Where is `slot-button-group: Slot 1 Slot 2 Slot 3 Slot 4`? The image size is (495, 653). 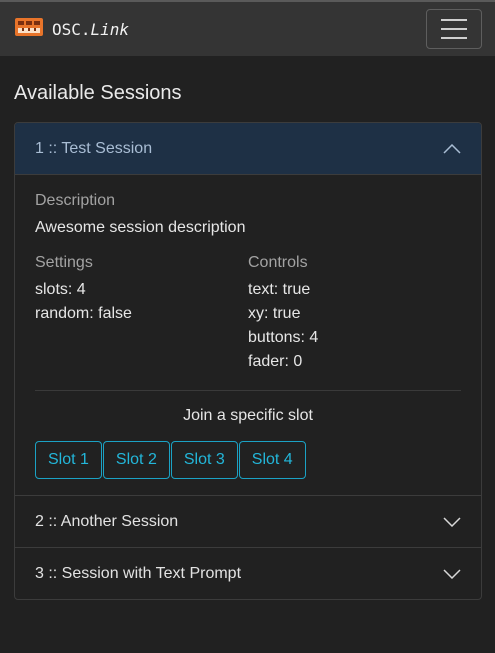
slot-button-group: Slot 1 Slot 2 Slot 3 Slot 4 is located at coordinates (248, 460).